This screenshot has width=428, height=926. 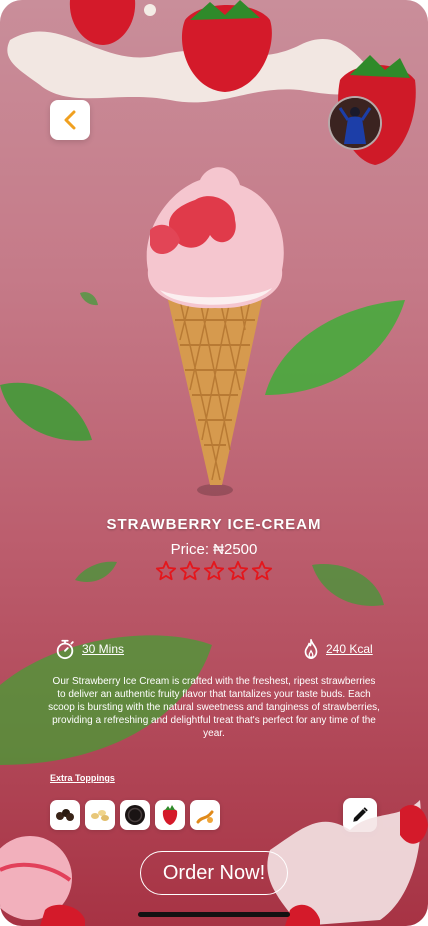 What do you see at coordinates (347, 863) in the screenshot?
I see `milk-splash-bottom` at bounding box center [347, 863].